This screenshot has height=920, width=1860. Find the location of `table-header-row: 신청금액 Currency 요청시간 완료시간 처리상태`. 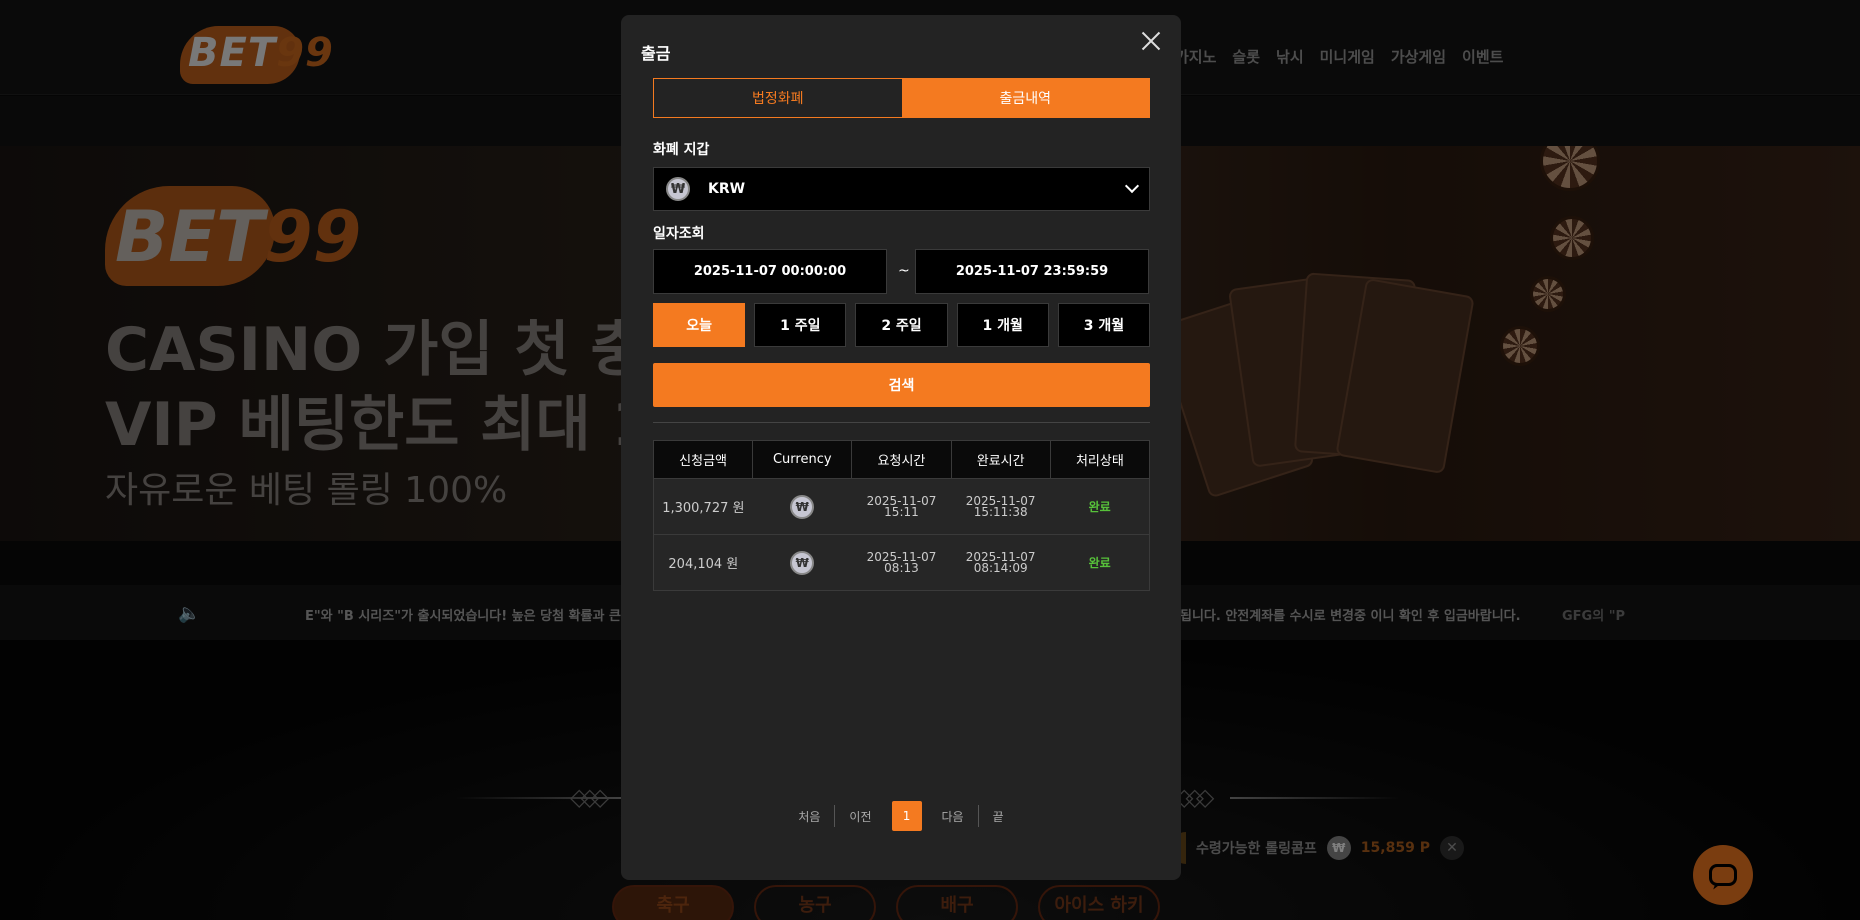

table-header-row: 신청금액 Currency 요청시간 완료시간 처리상태 is located at coordinates (901, 459).